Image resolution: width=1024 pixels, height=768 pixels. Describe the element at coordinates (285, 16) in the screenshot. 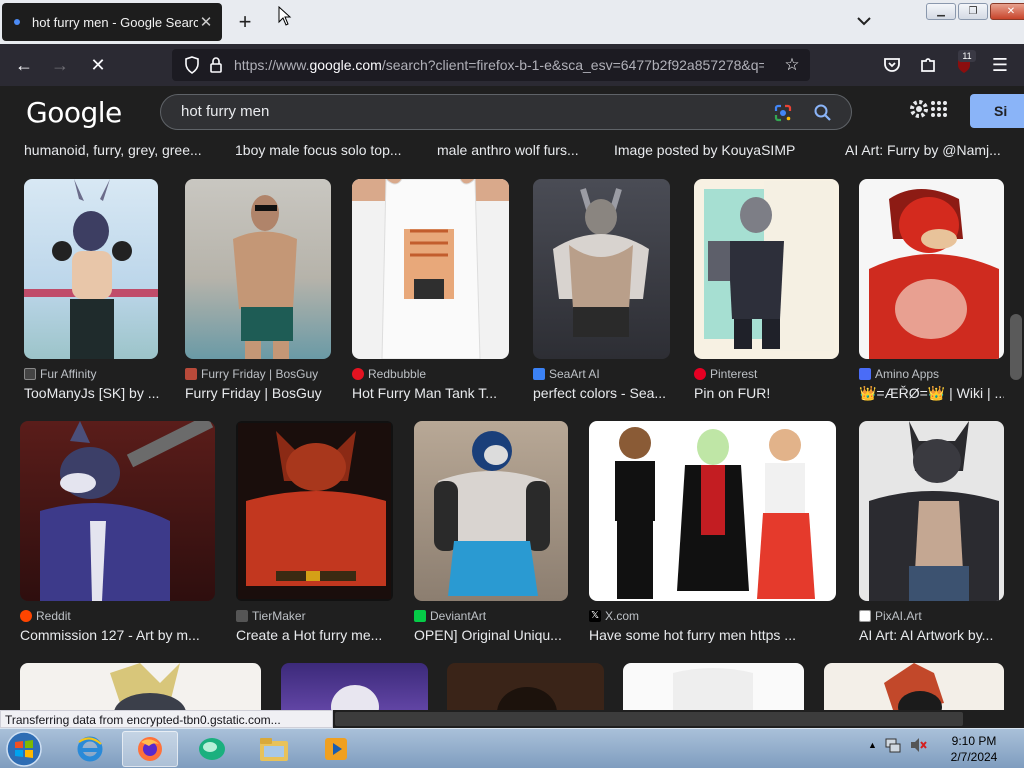

I see `mouse-cursor-icon` at that location.